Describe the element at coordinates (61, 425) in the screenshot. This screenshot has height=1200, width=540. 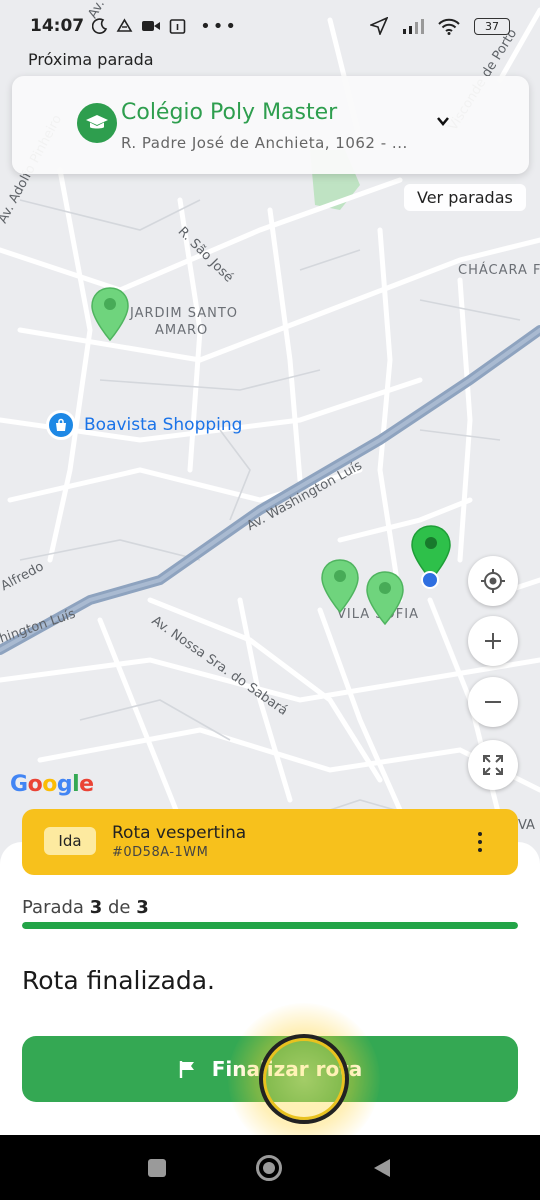
I see `shopping-bag-icon` at that location.